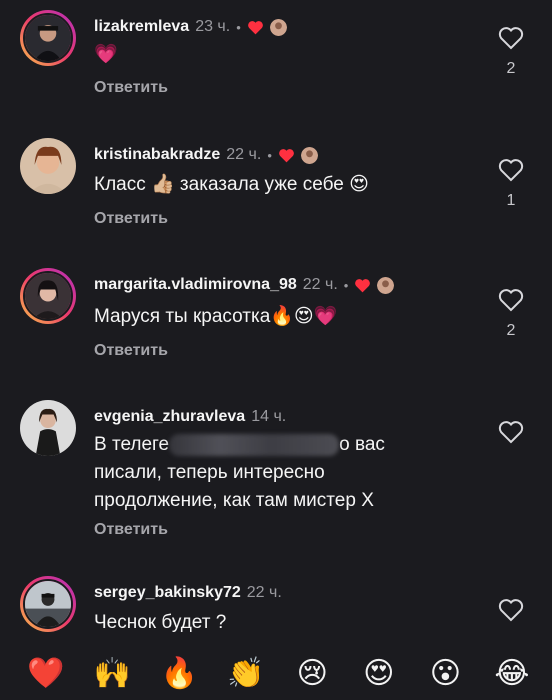 Image resolution: width=552 pixels, height=700 pixels. I want to click on comment-time: 14 ч., so click(269, 416).